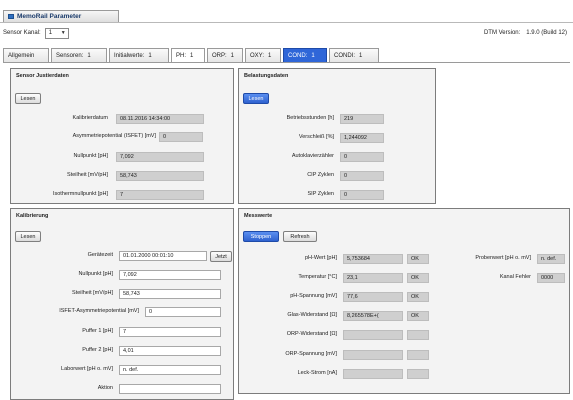 This screenshot has width=573, height=400. Describe the element at coordinates (546, 33) in the screenshot. I see `dtm-version-value: 1.9.0 (Build 12)` at that location.